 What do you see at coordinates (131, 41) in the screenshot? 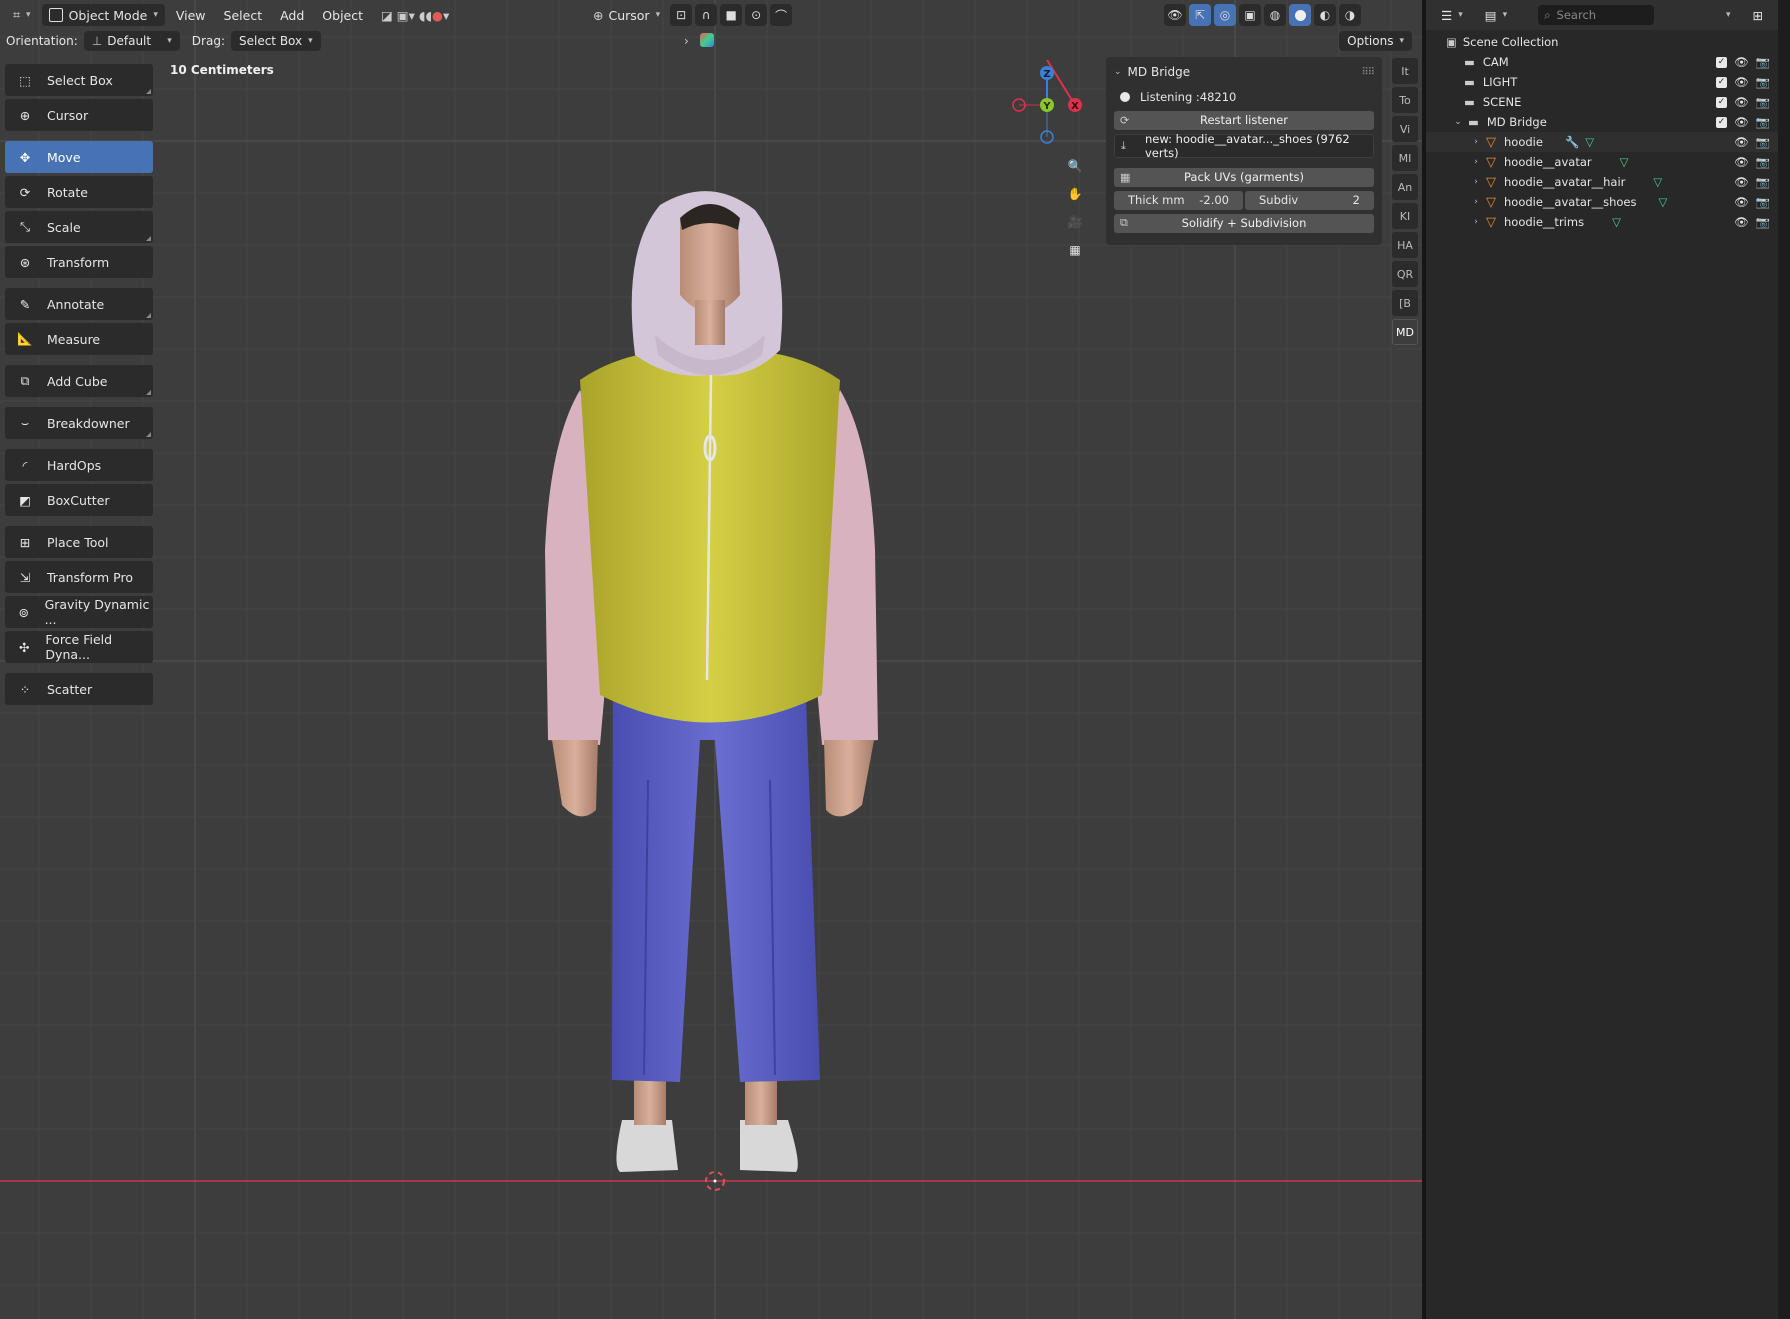
I see `orientation-dropdown: ⊥ Default ▾` at bounding box center [131, 41].